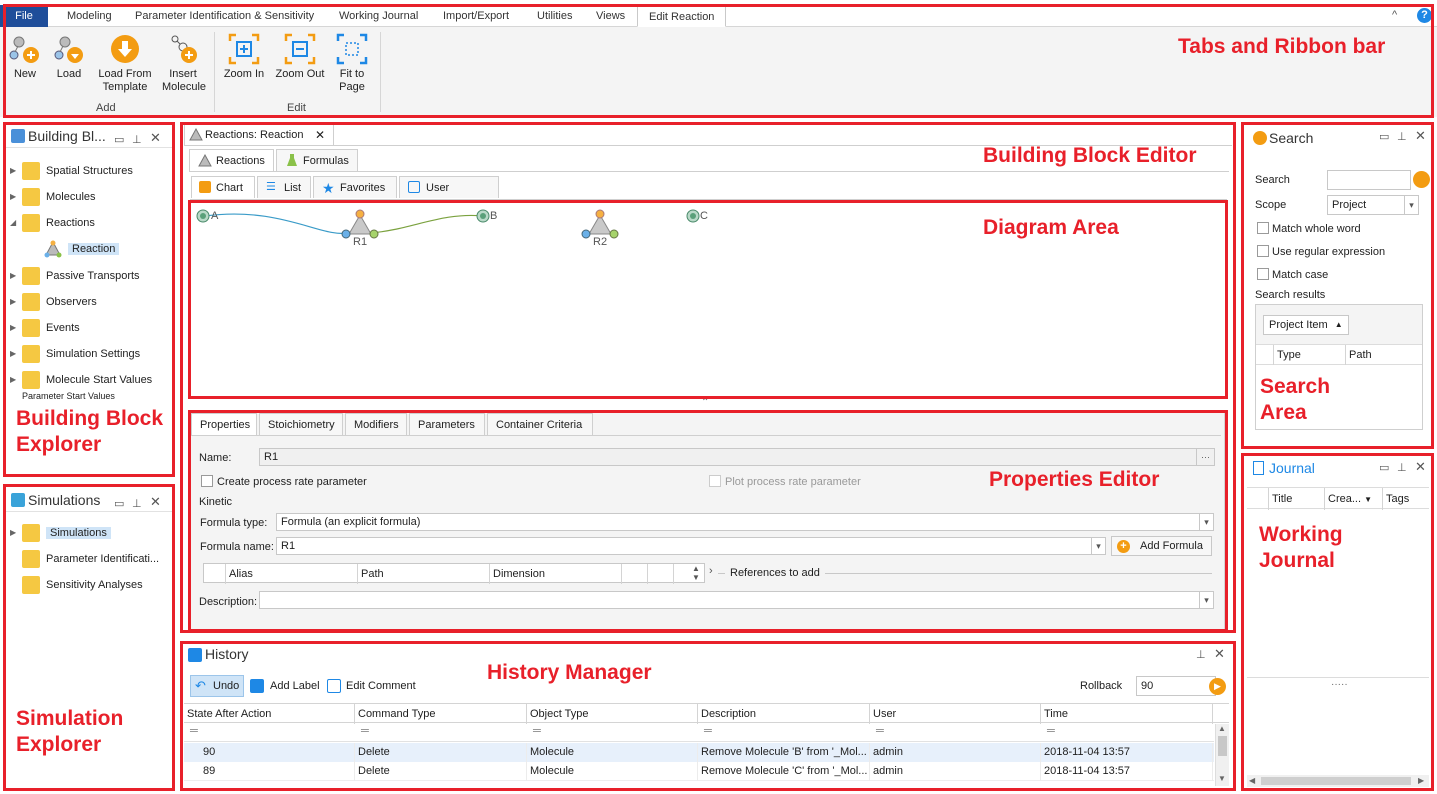 The image size is (1437, 794). What do you see at coordinates (68, 396) in the screenshot?
I see `tree-item-parameter-start-values: Parameter Start Values` at bounding box center [68, 396].